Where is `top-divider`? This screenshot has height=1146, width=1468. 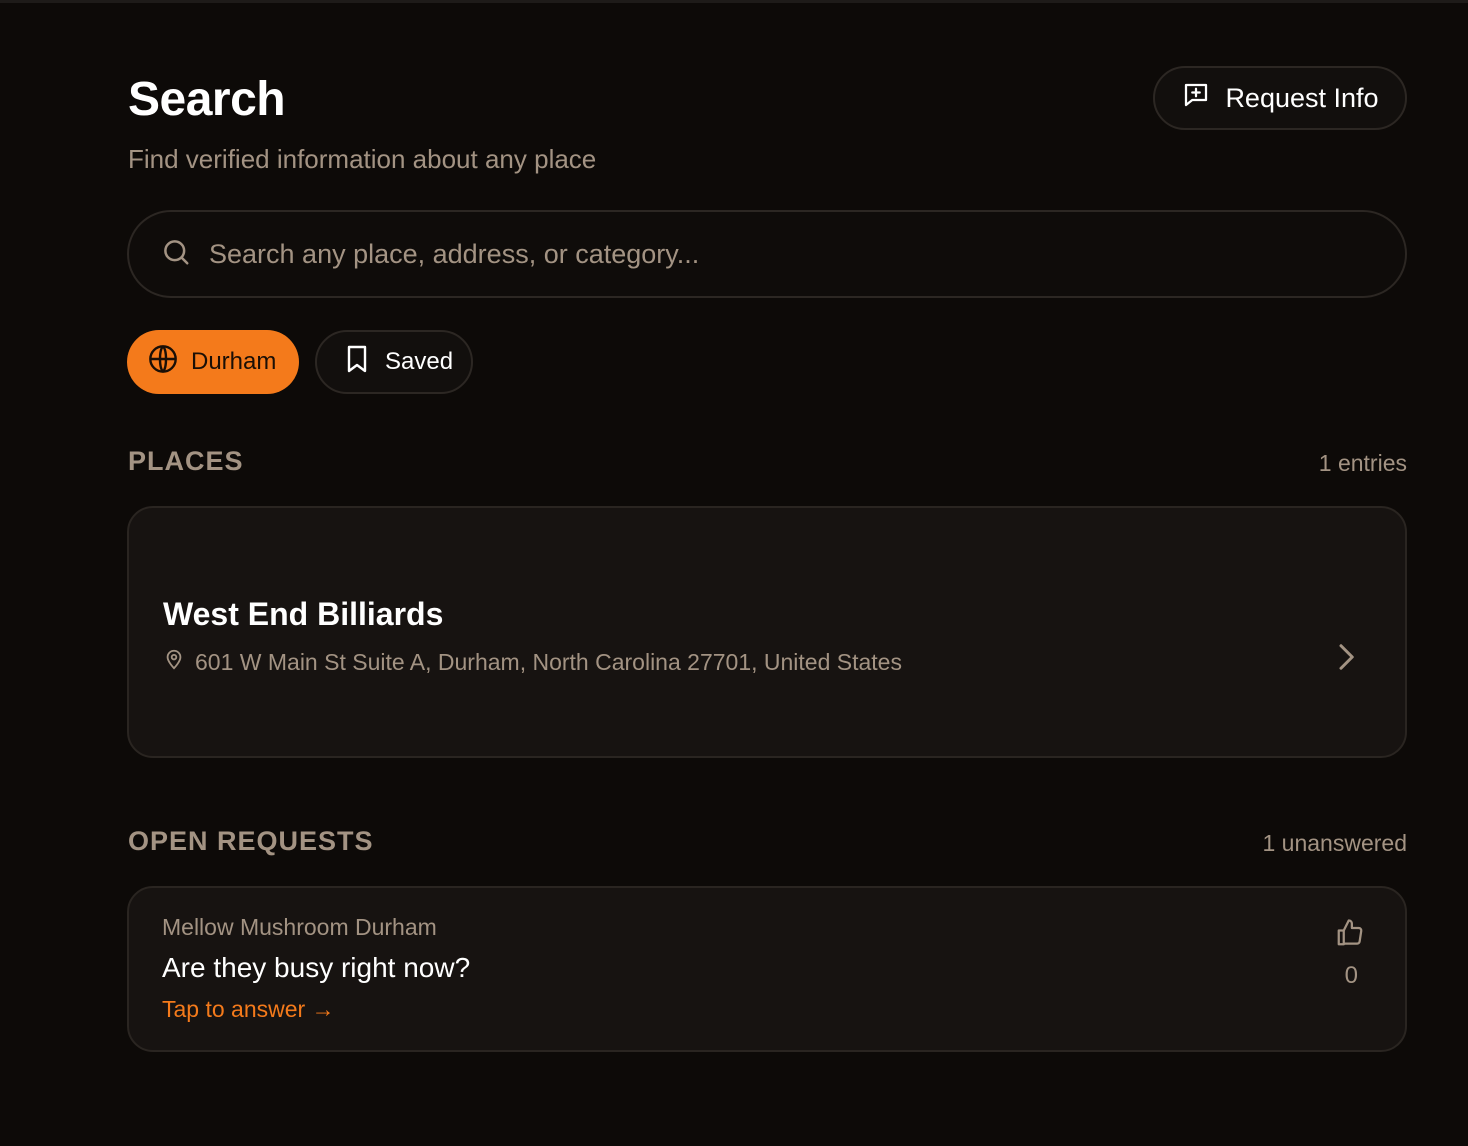 top-divider is located at coordinates (734, 1).